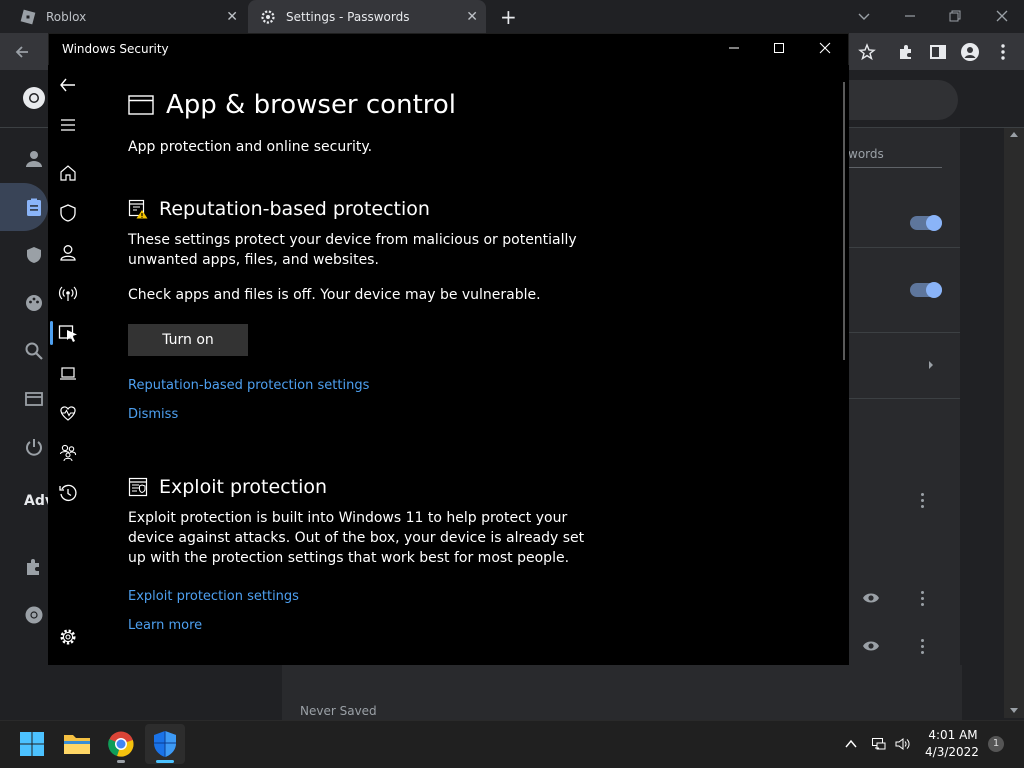 The width and height of the screenshot is (1024, 768). I want to click on never-saved-heading: Never Saved, so click(338, 711).